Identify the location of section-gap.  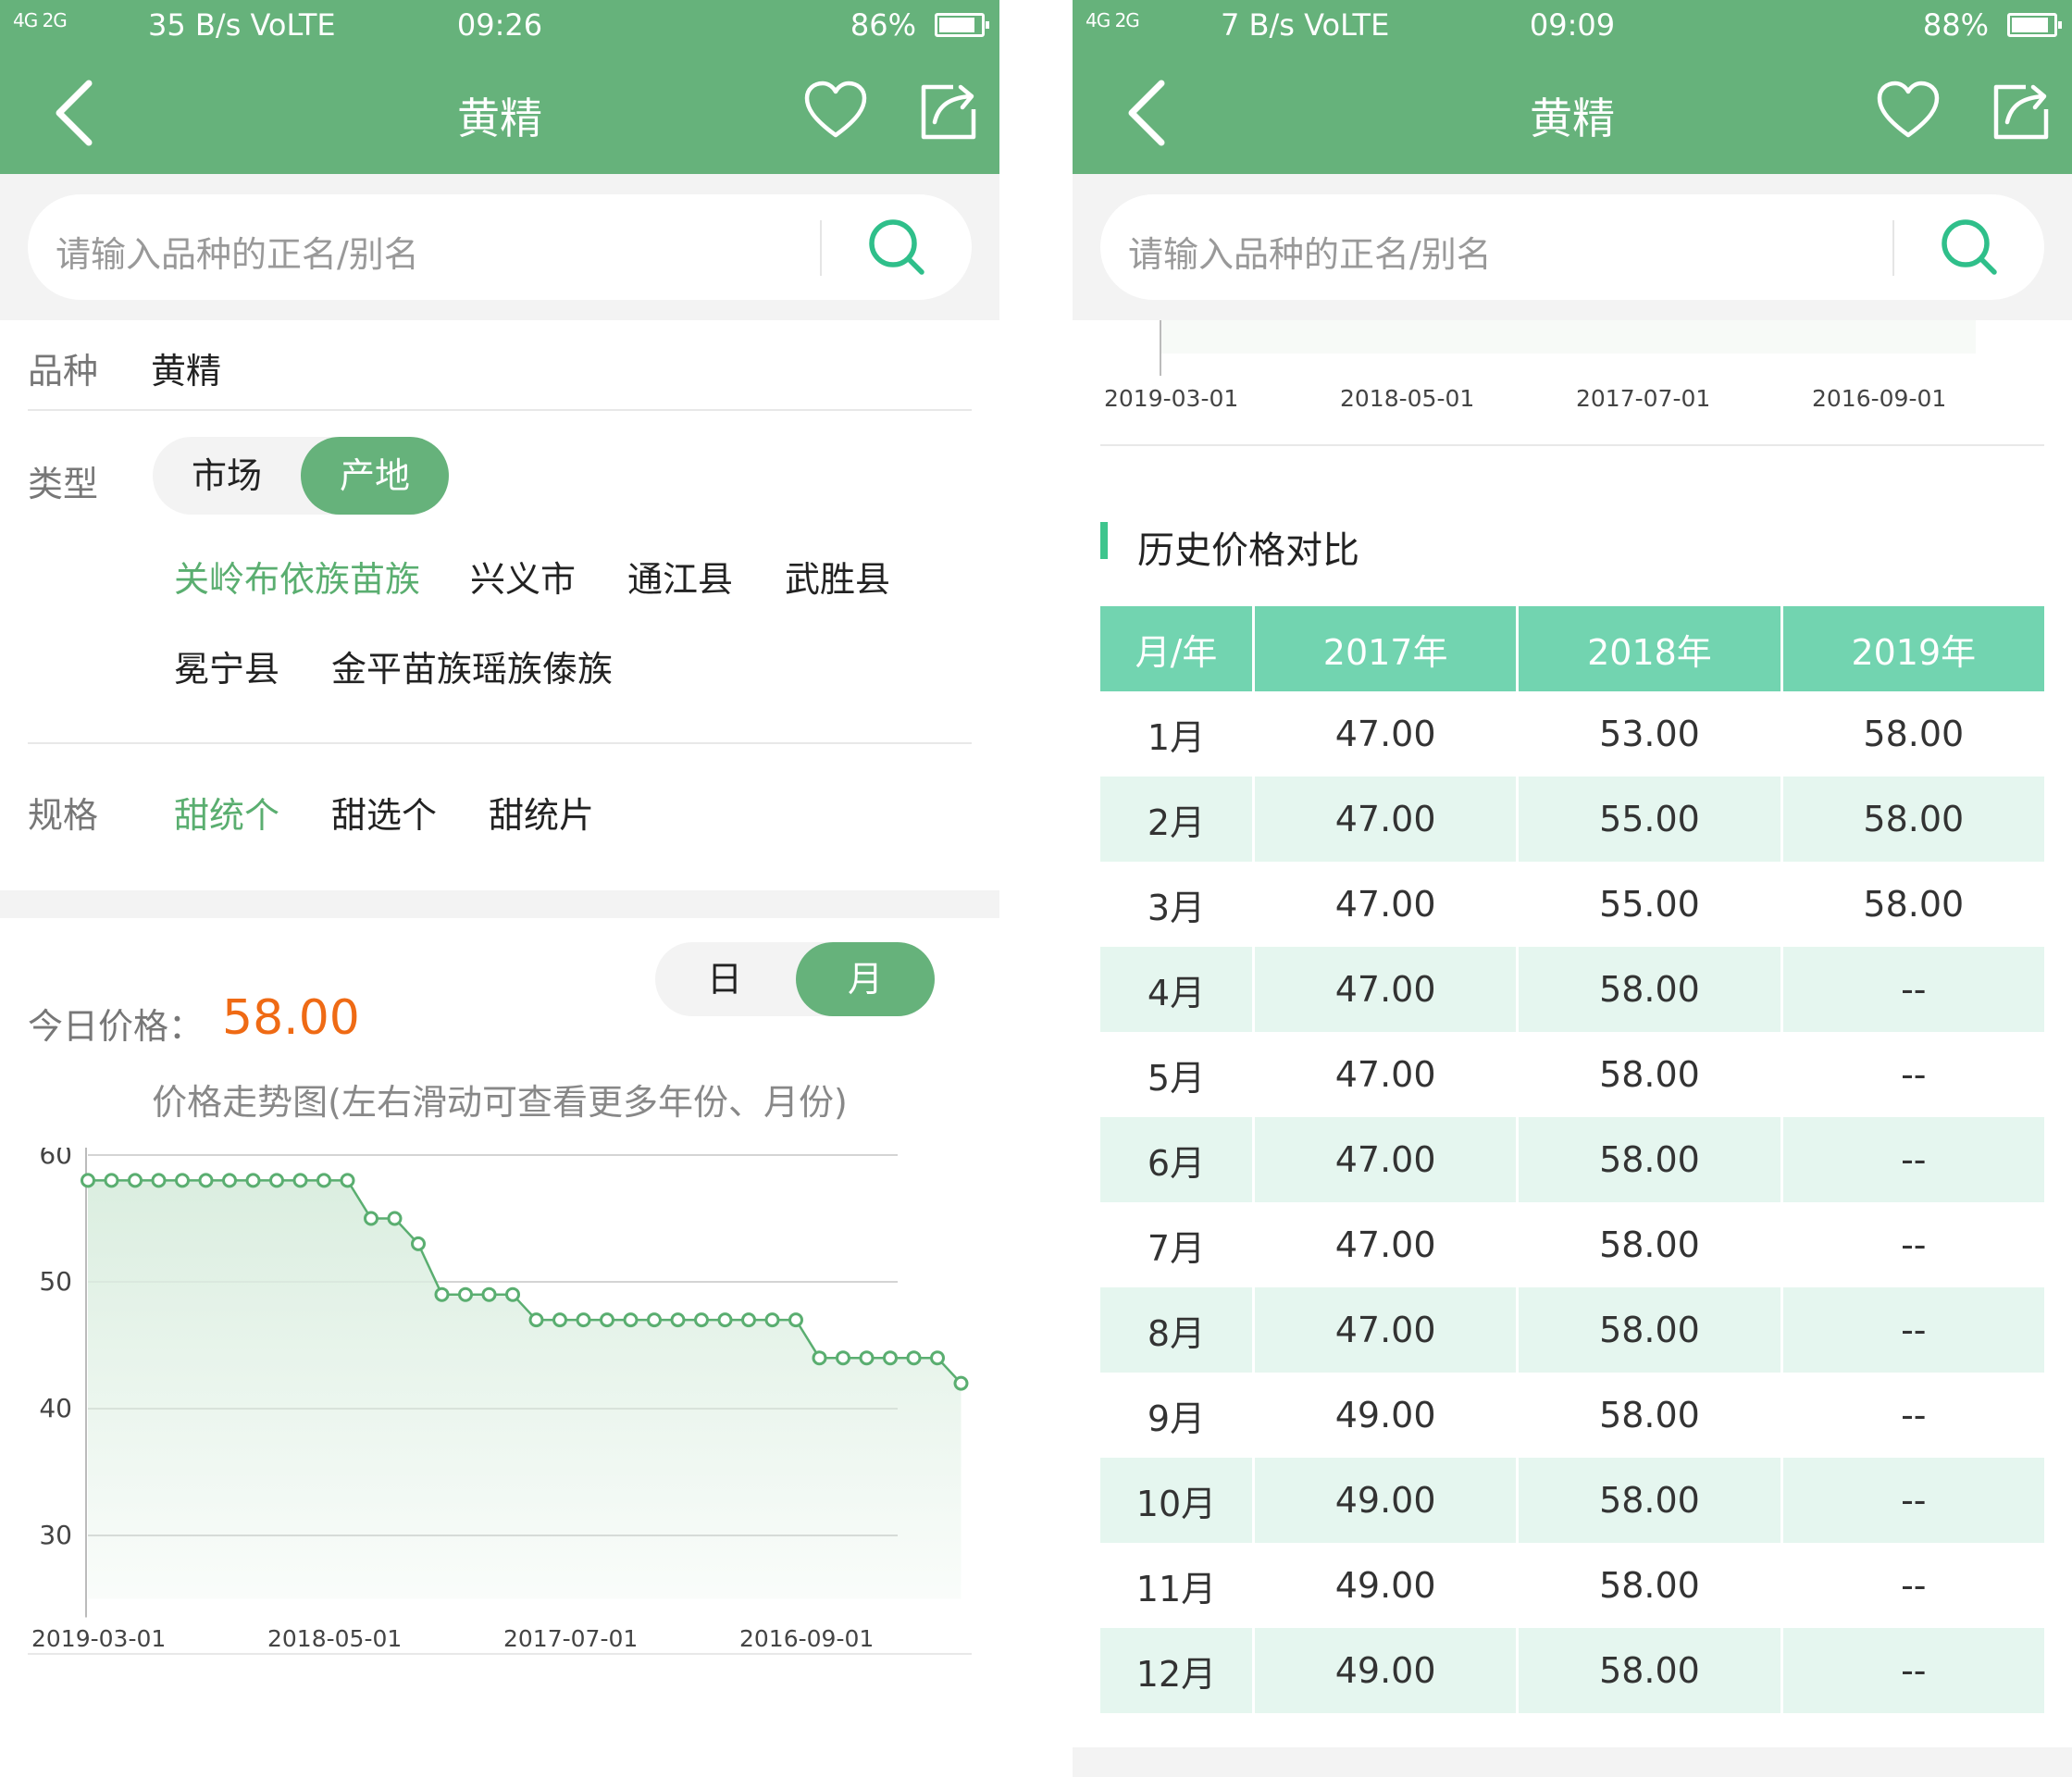
(499, 904).